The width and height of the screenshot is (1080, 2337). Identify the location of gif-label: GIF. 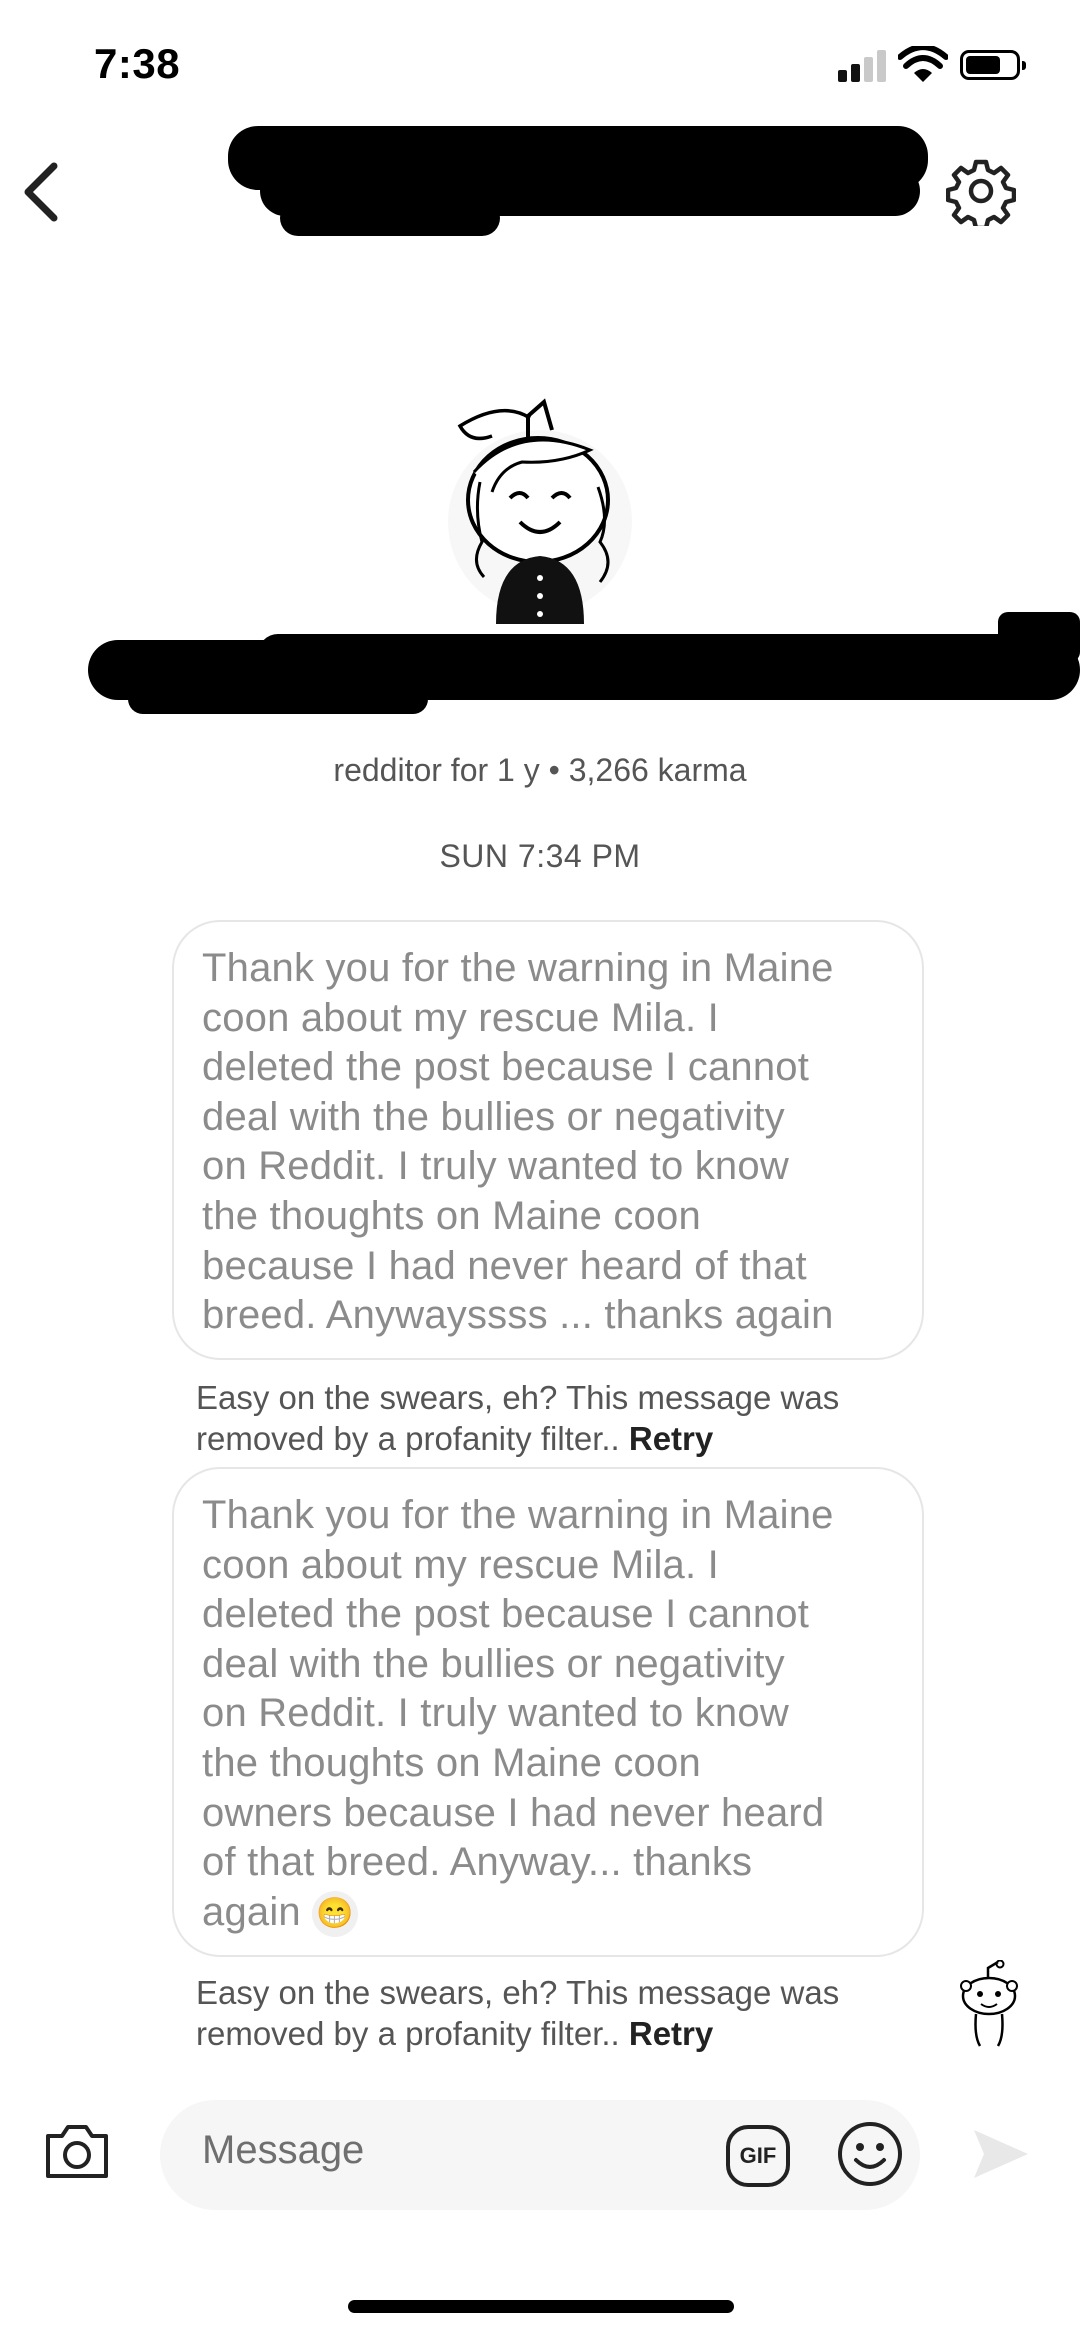
(758, 2155).